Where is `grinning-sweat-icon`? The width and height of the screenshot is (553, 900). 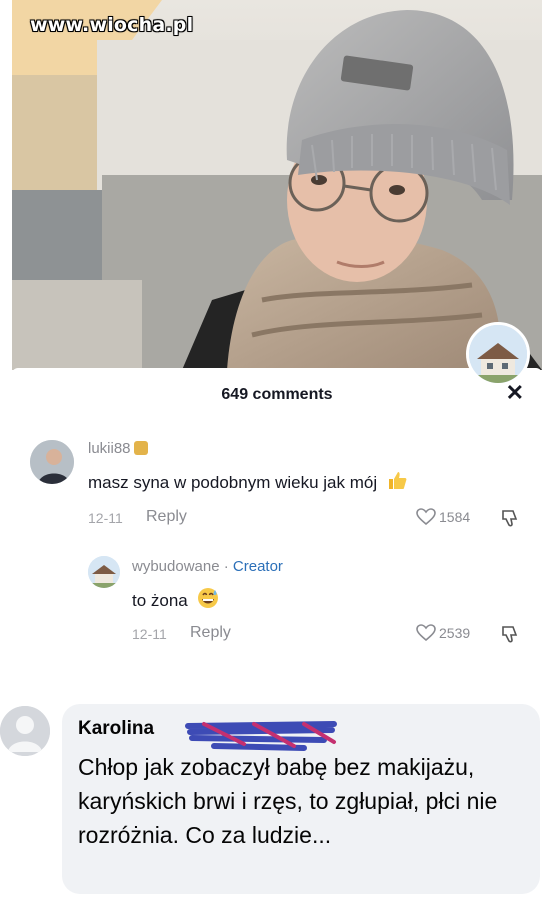
grinning-sweat-icon is located at coordinates (207, 598).